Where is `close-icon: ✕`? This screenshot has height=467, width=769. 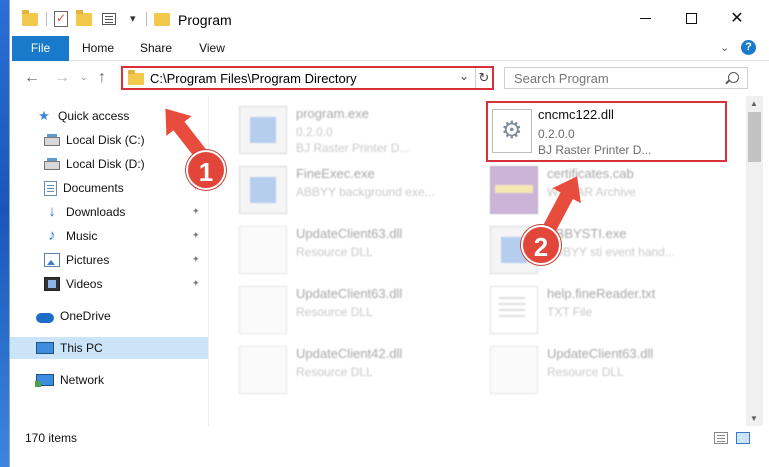 close-icon: ✕ is located at coordinates (737, 18).